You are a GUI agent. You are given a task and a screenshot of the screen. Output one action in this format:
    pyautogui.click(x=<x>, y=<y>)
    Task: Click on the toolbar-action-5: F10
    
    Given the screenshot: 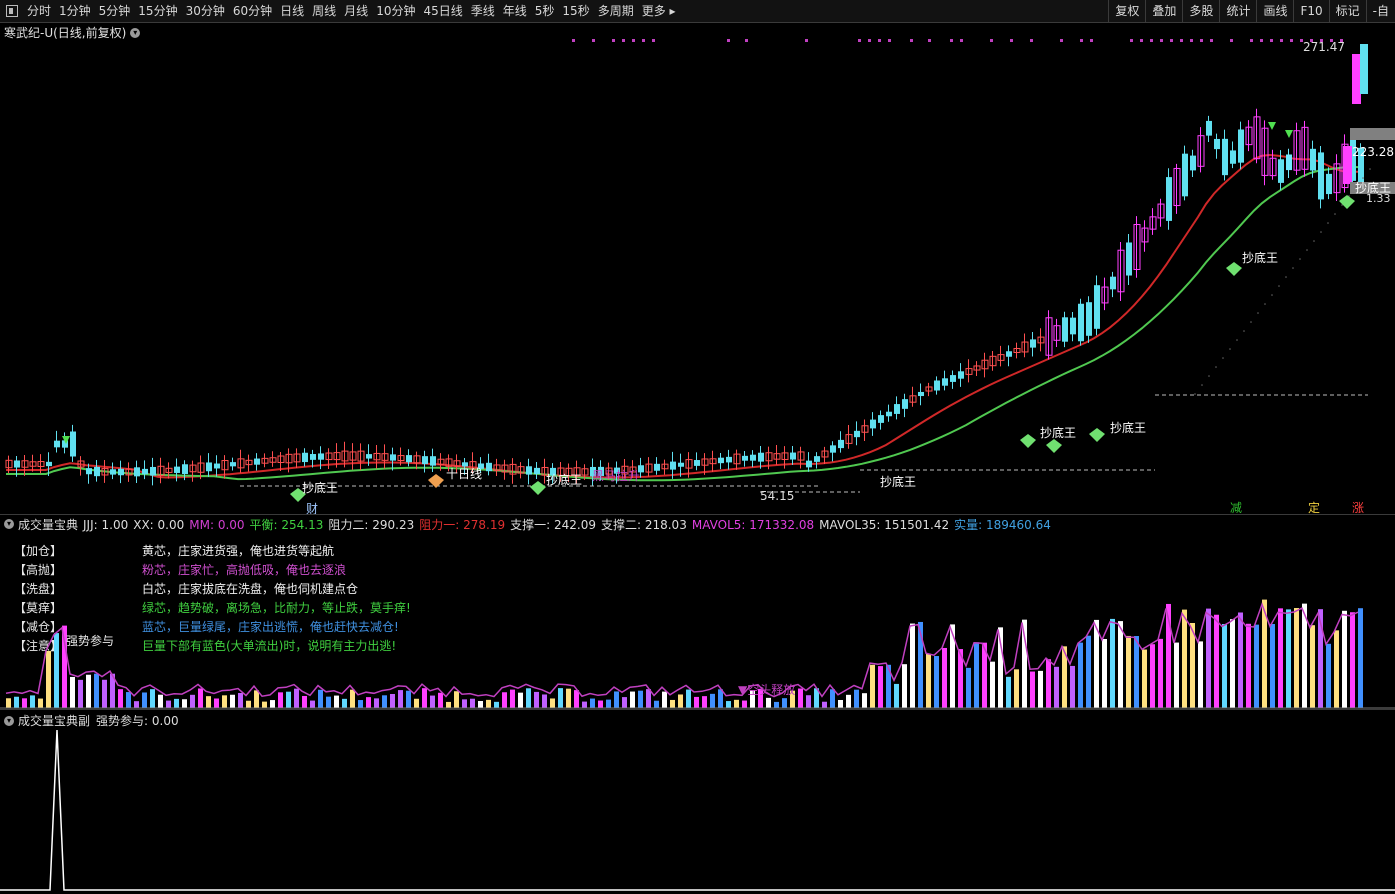 What is the action you would take?
    pyautogui.click(x=1310, y=11)
    